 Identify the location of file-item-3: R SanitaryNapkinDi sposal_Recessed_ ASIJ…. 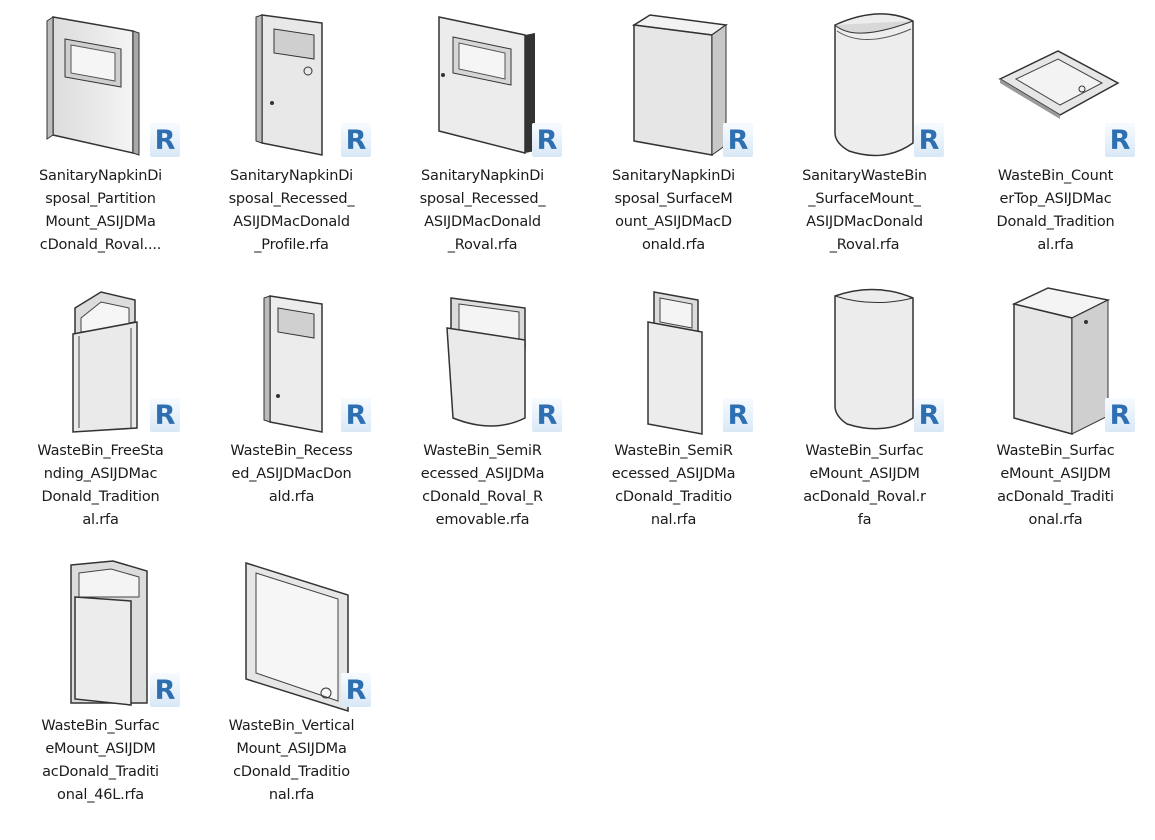
(482, 140).